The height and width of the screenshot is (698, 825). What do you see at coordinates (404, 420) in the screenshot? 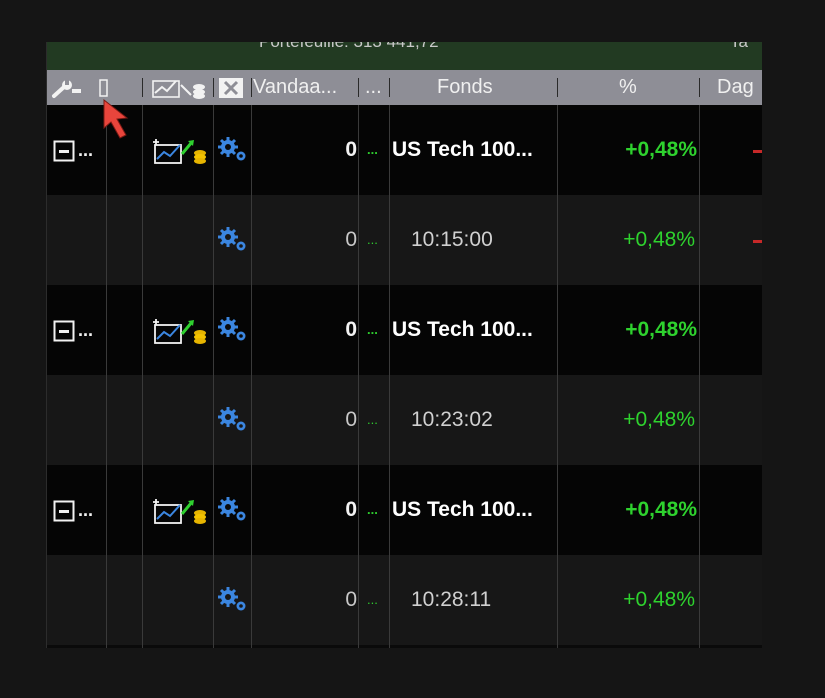
I see `table-row: 0 ... 10:23:02 +0,48%` at bounding box center [404, 420].